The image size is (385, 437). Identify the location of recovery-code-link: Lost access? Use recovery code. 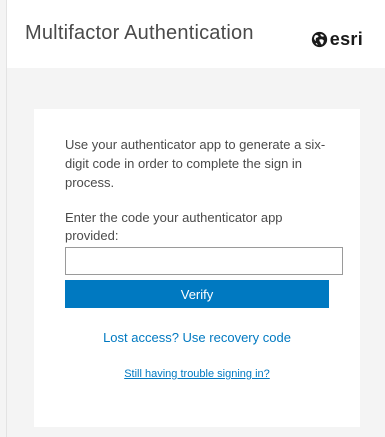
(197, 337).